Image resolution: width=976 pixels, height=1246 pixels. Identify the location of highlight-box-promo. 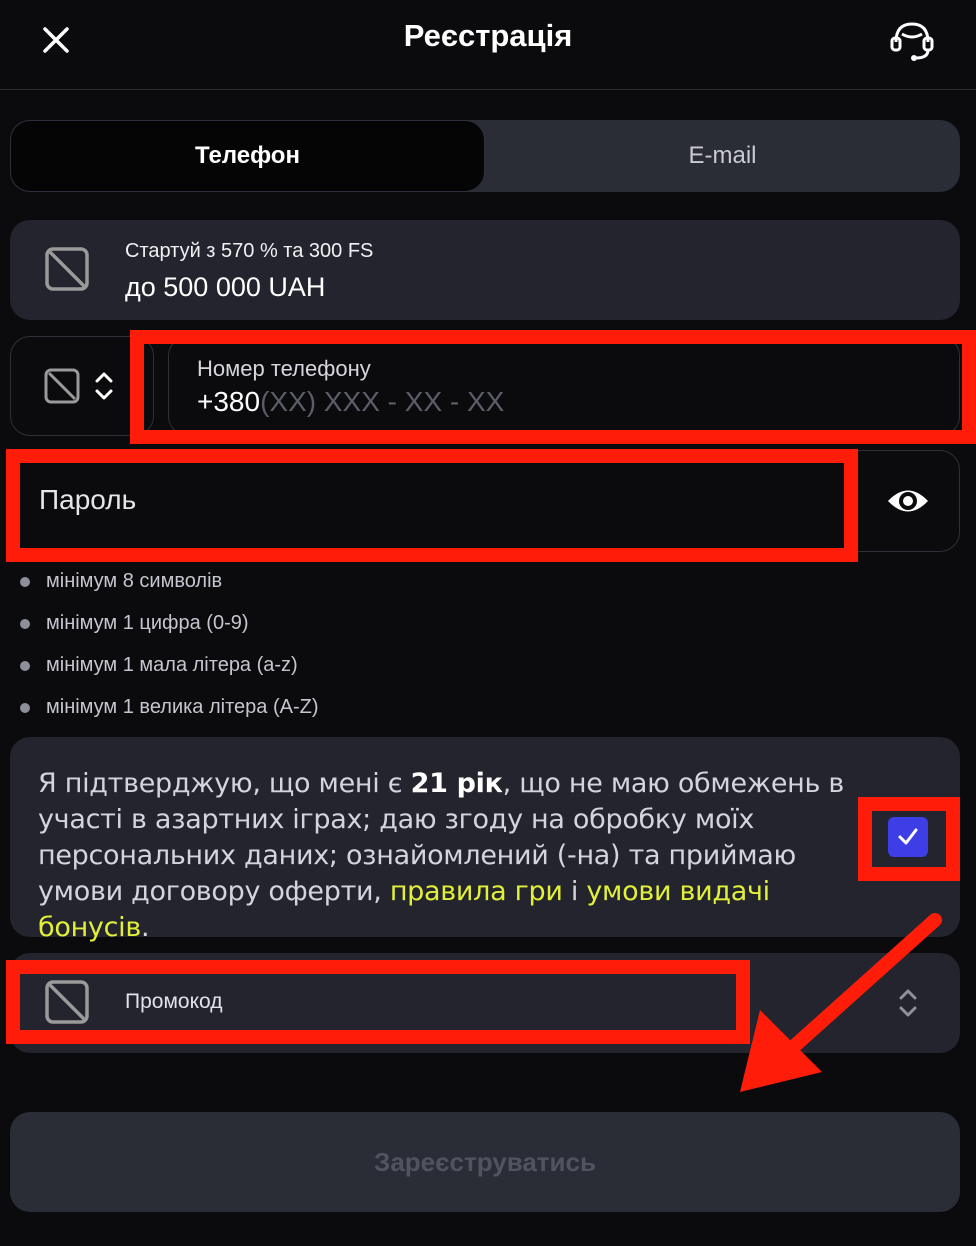
(378, 1002).